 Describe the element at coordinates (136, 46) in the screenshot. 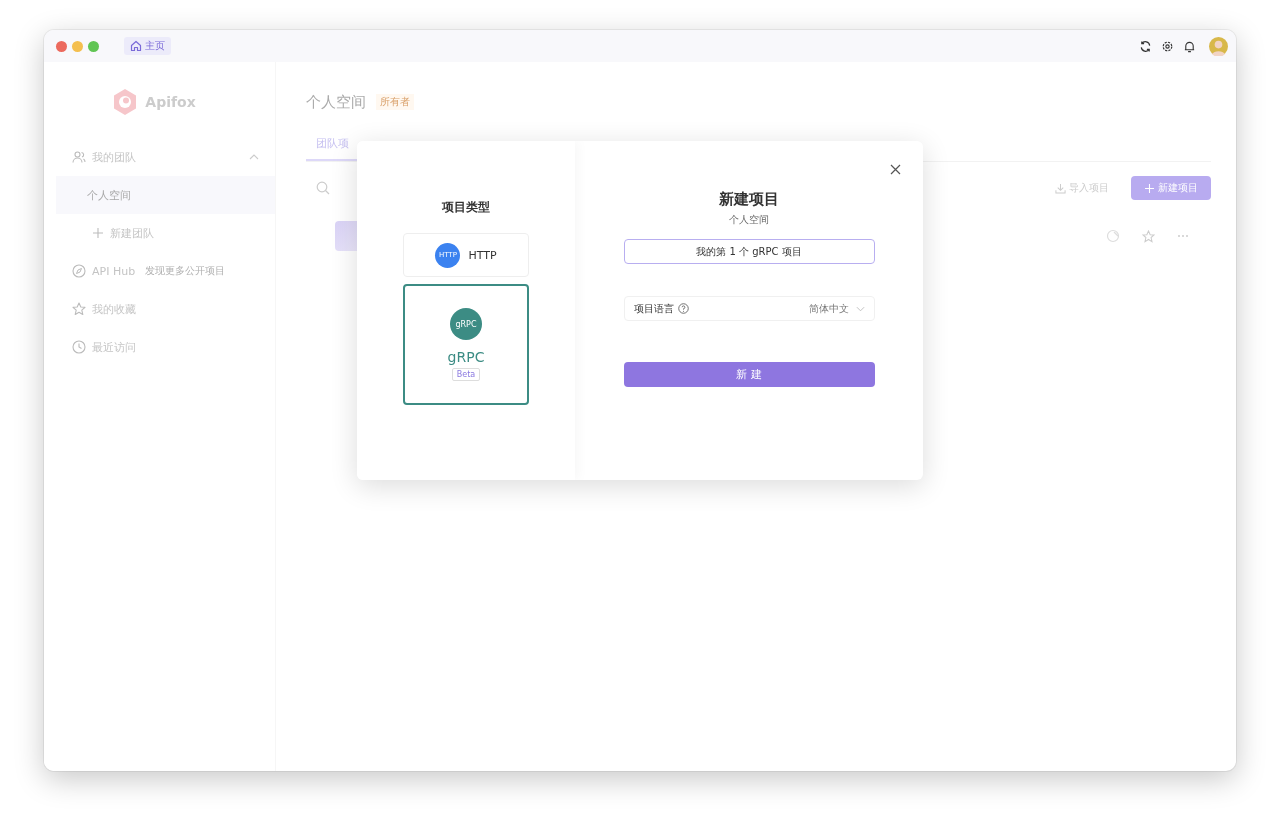

I see `home-icon` at that location.